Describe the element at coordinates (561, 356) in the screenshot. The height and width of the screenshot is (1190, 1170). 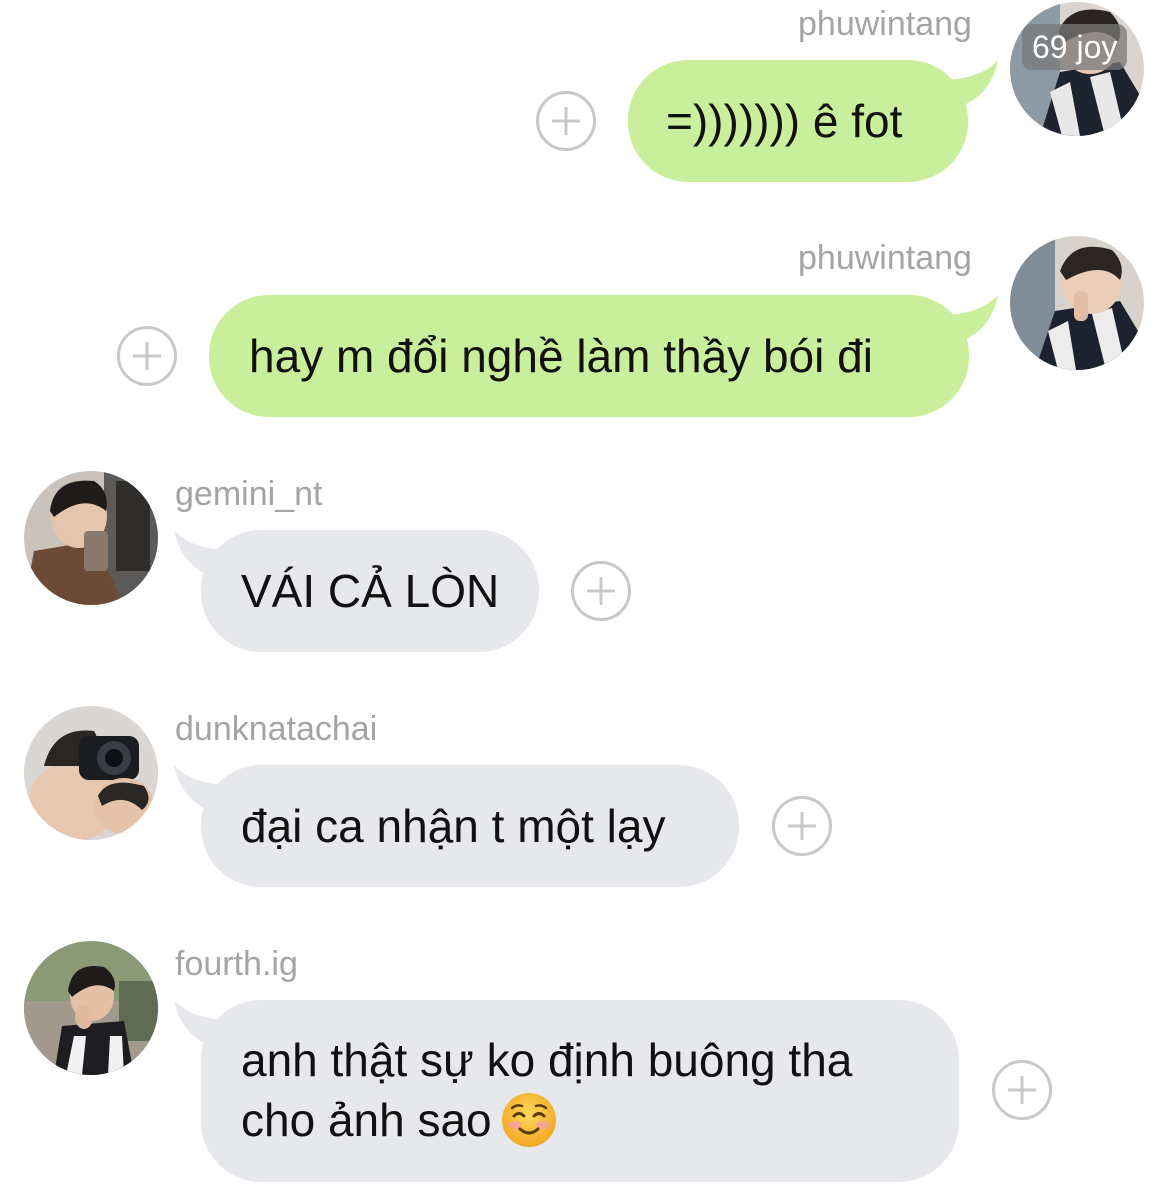
I see `message-text: hay m đổi nghề làm thầy bói đi` at that location.